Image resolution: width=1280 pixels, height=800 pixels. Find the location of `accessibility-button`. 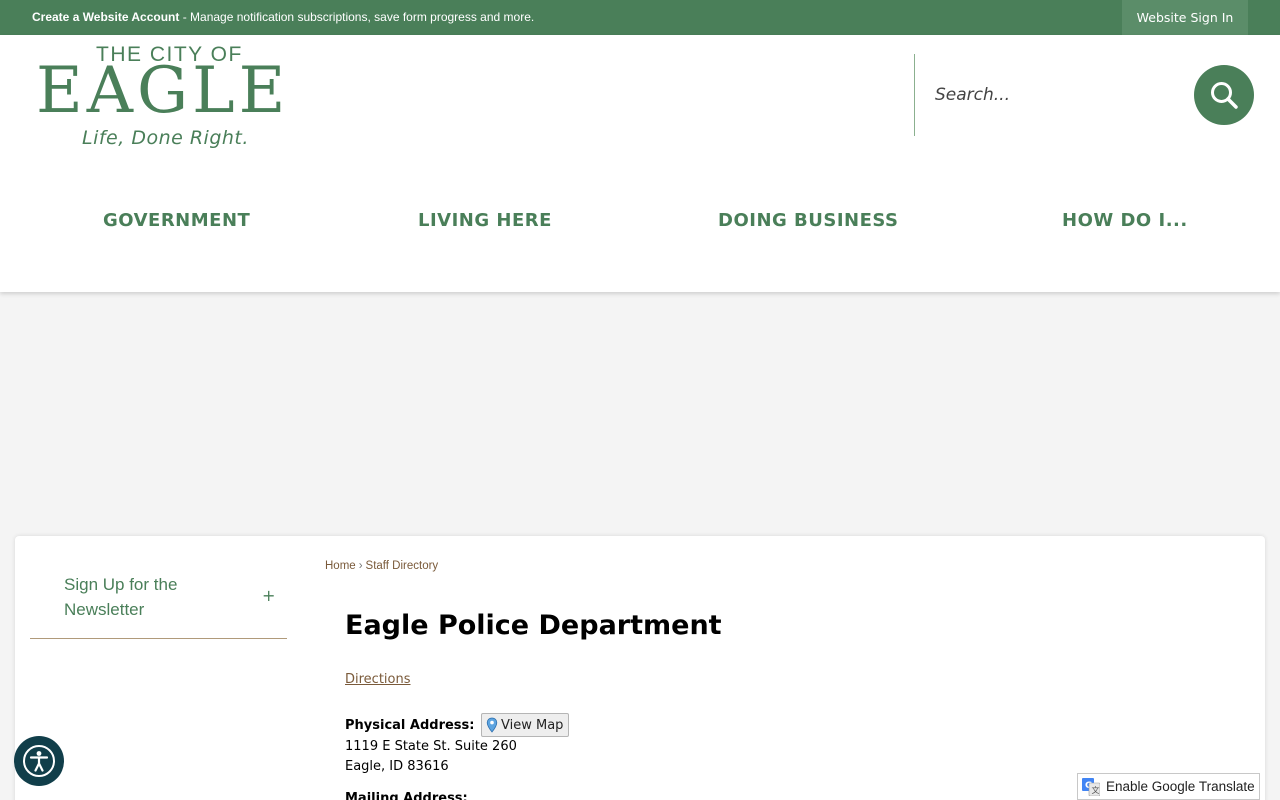

accessibility-button is located at coordinates (39, 761).